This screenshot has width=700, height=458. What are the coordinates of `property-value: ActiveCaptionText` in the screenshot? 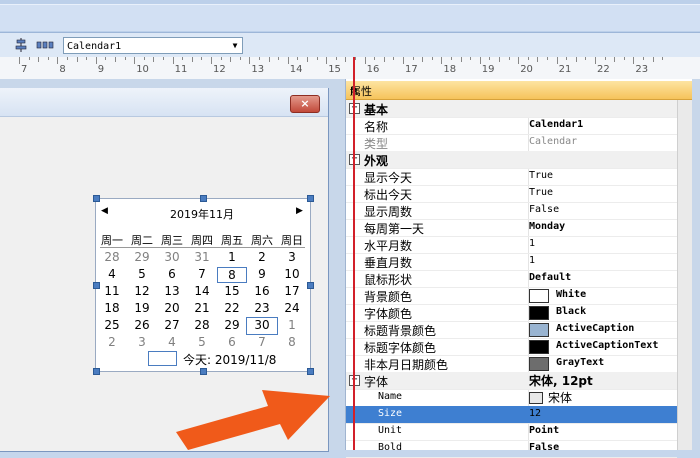 It's located at (607, 345).